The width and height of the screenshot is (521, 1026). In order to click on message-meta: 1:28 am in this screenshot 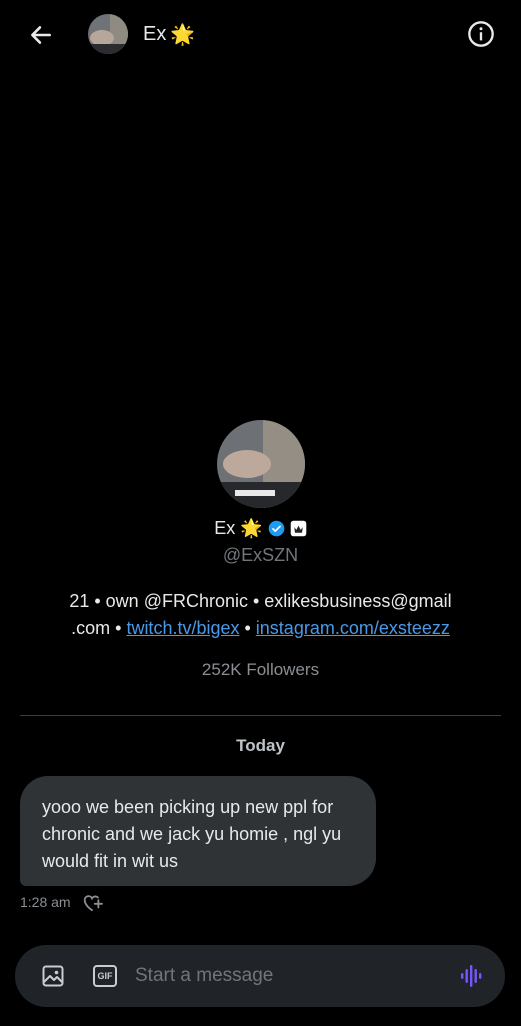, I will do `click(61, 902)`.